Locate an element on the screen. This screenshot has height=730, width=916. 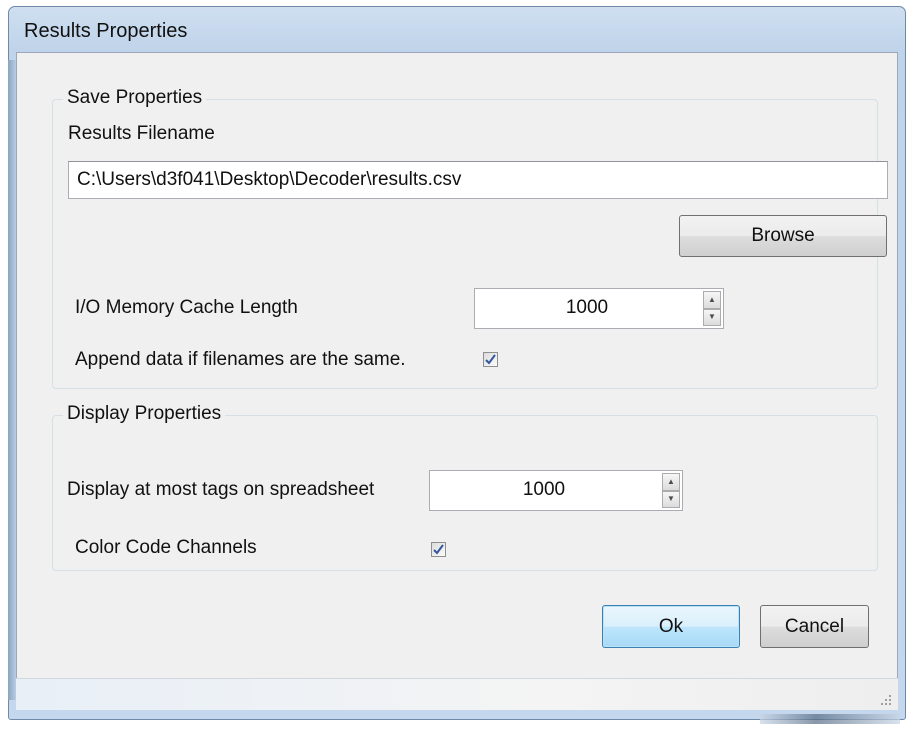
append-data-checkbox is located at coordinates (490, 359).